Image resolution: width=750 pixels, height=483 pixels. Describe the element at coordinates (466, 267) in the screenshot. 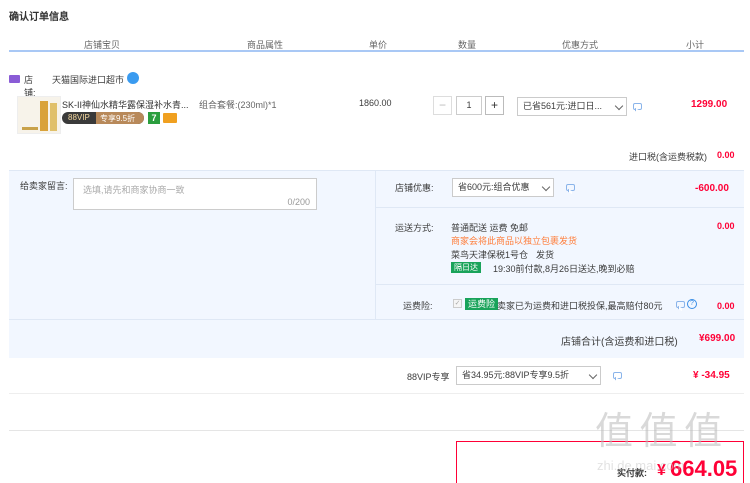

I see `next-day-tag: 隔日达` at that location.